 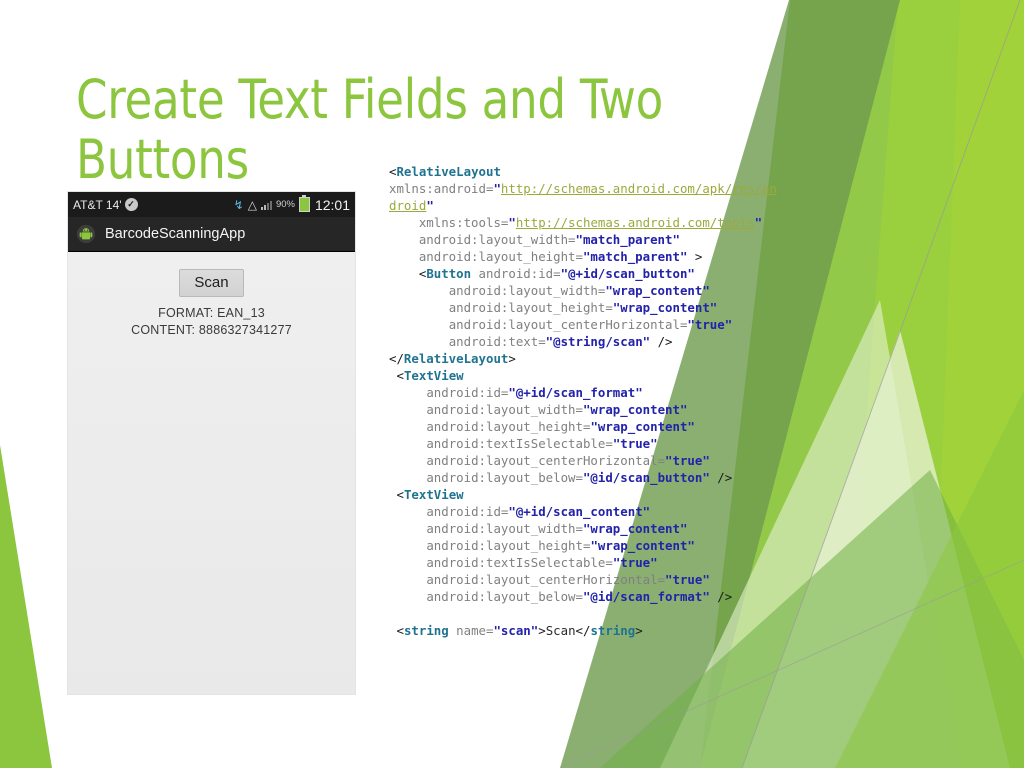 I want to click on code-line: android:layout_width="match_parent", so click(x=585, y=239).